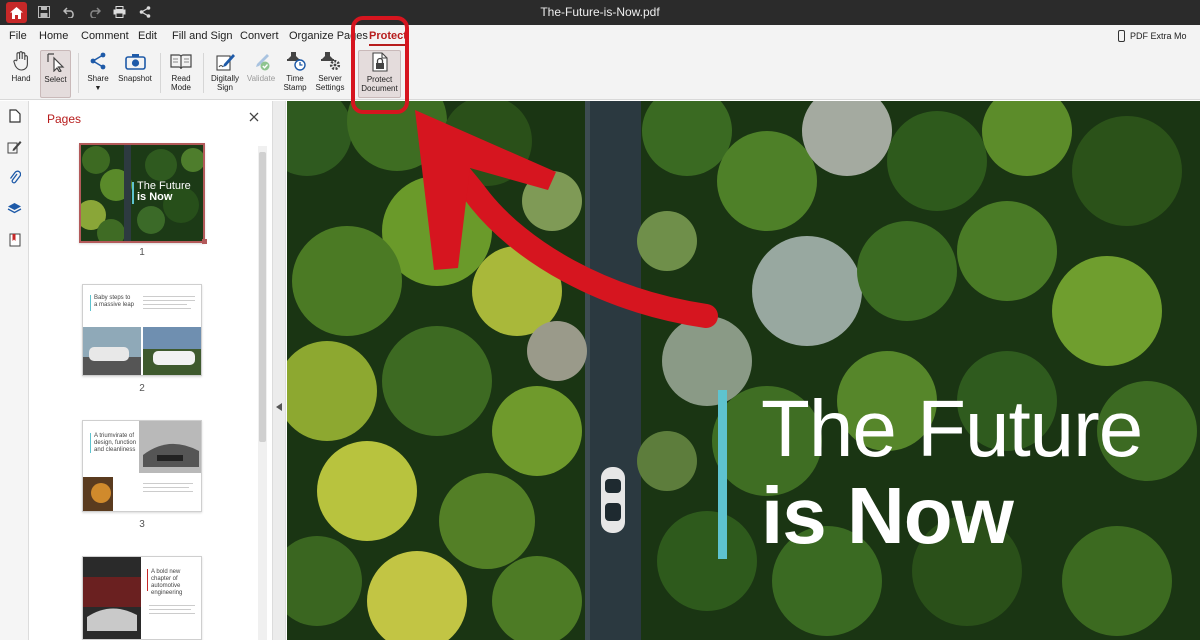 This screenshot has height=640, width=1200. What do you see at coordinates (181, 61) in the screenshot?
I see `book-icon` at bounding box center [181, 61].